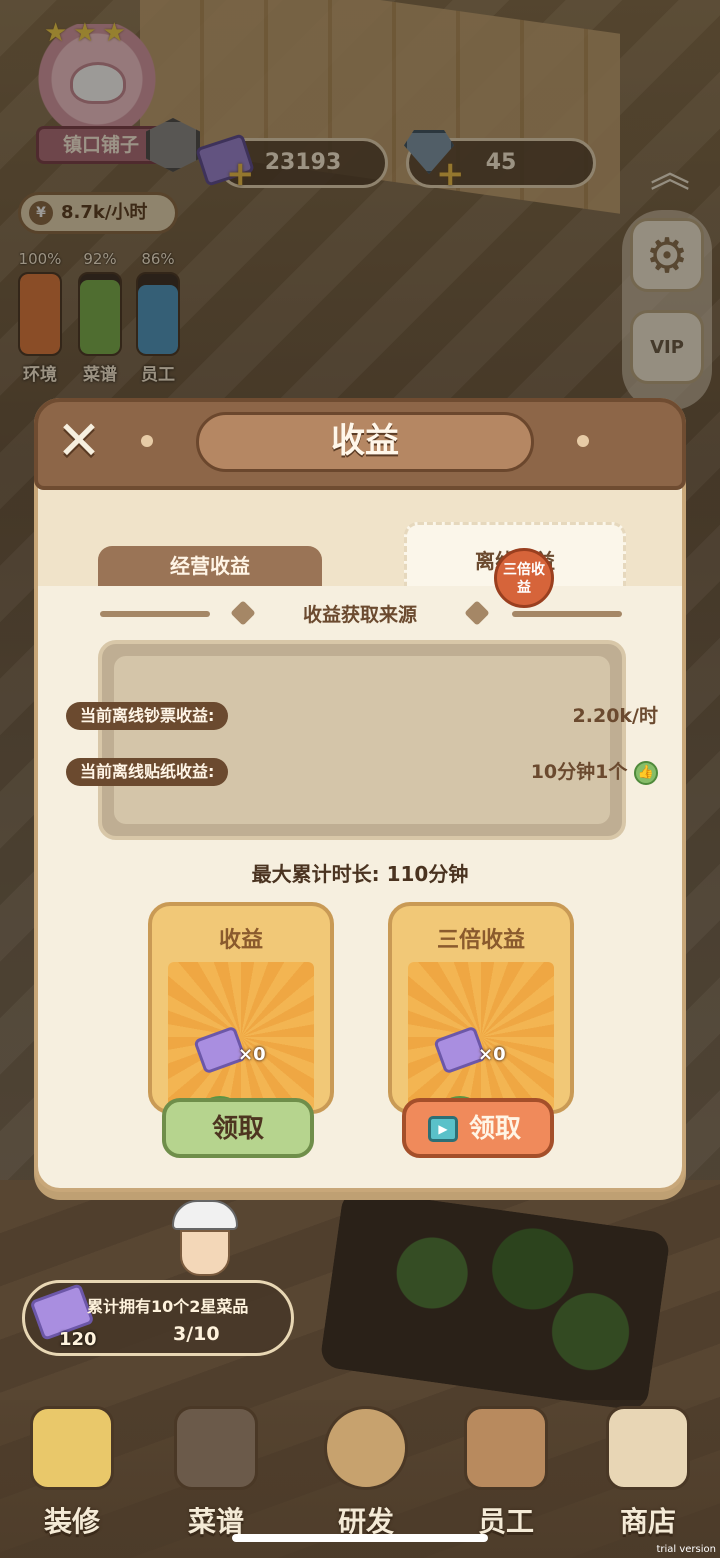 This screenshot has width=720, height=1558. I want to click on earnings-source-inner, so click(362, 740).